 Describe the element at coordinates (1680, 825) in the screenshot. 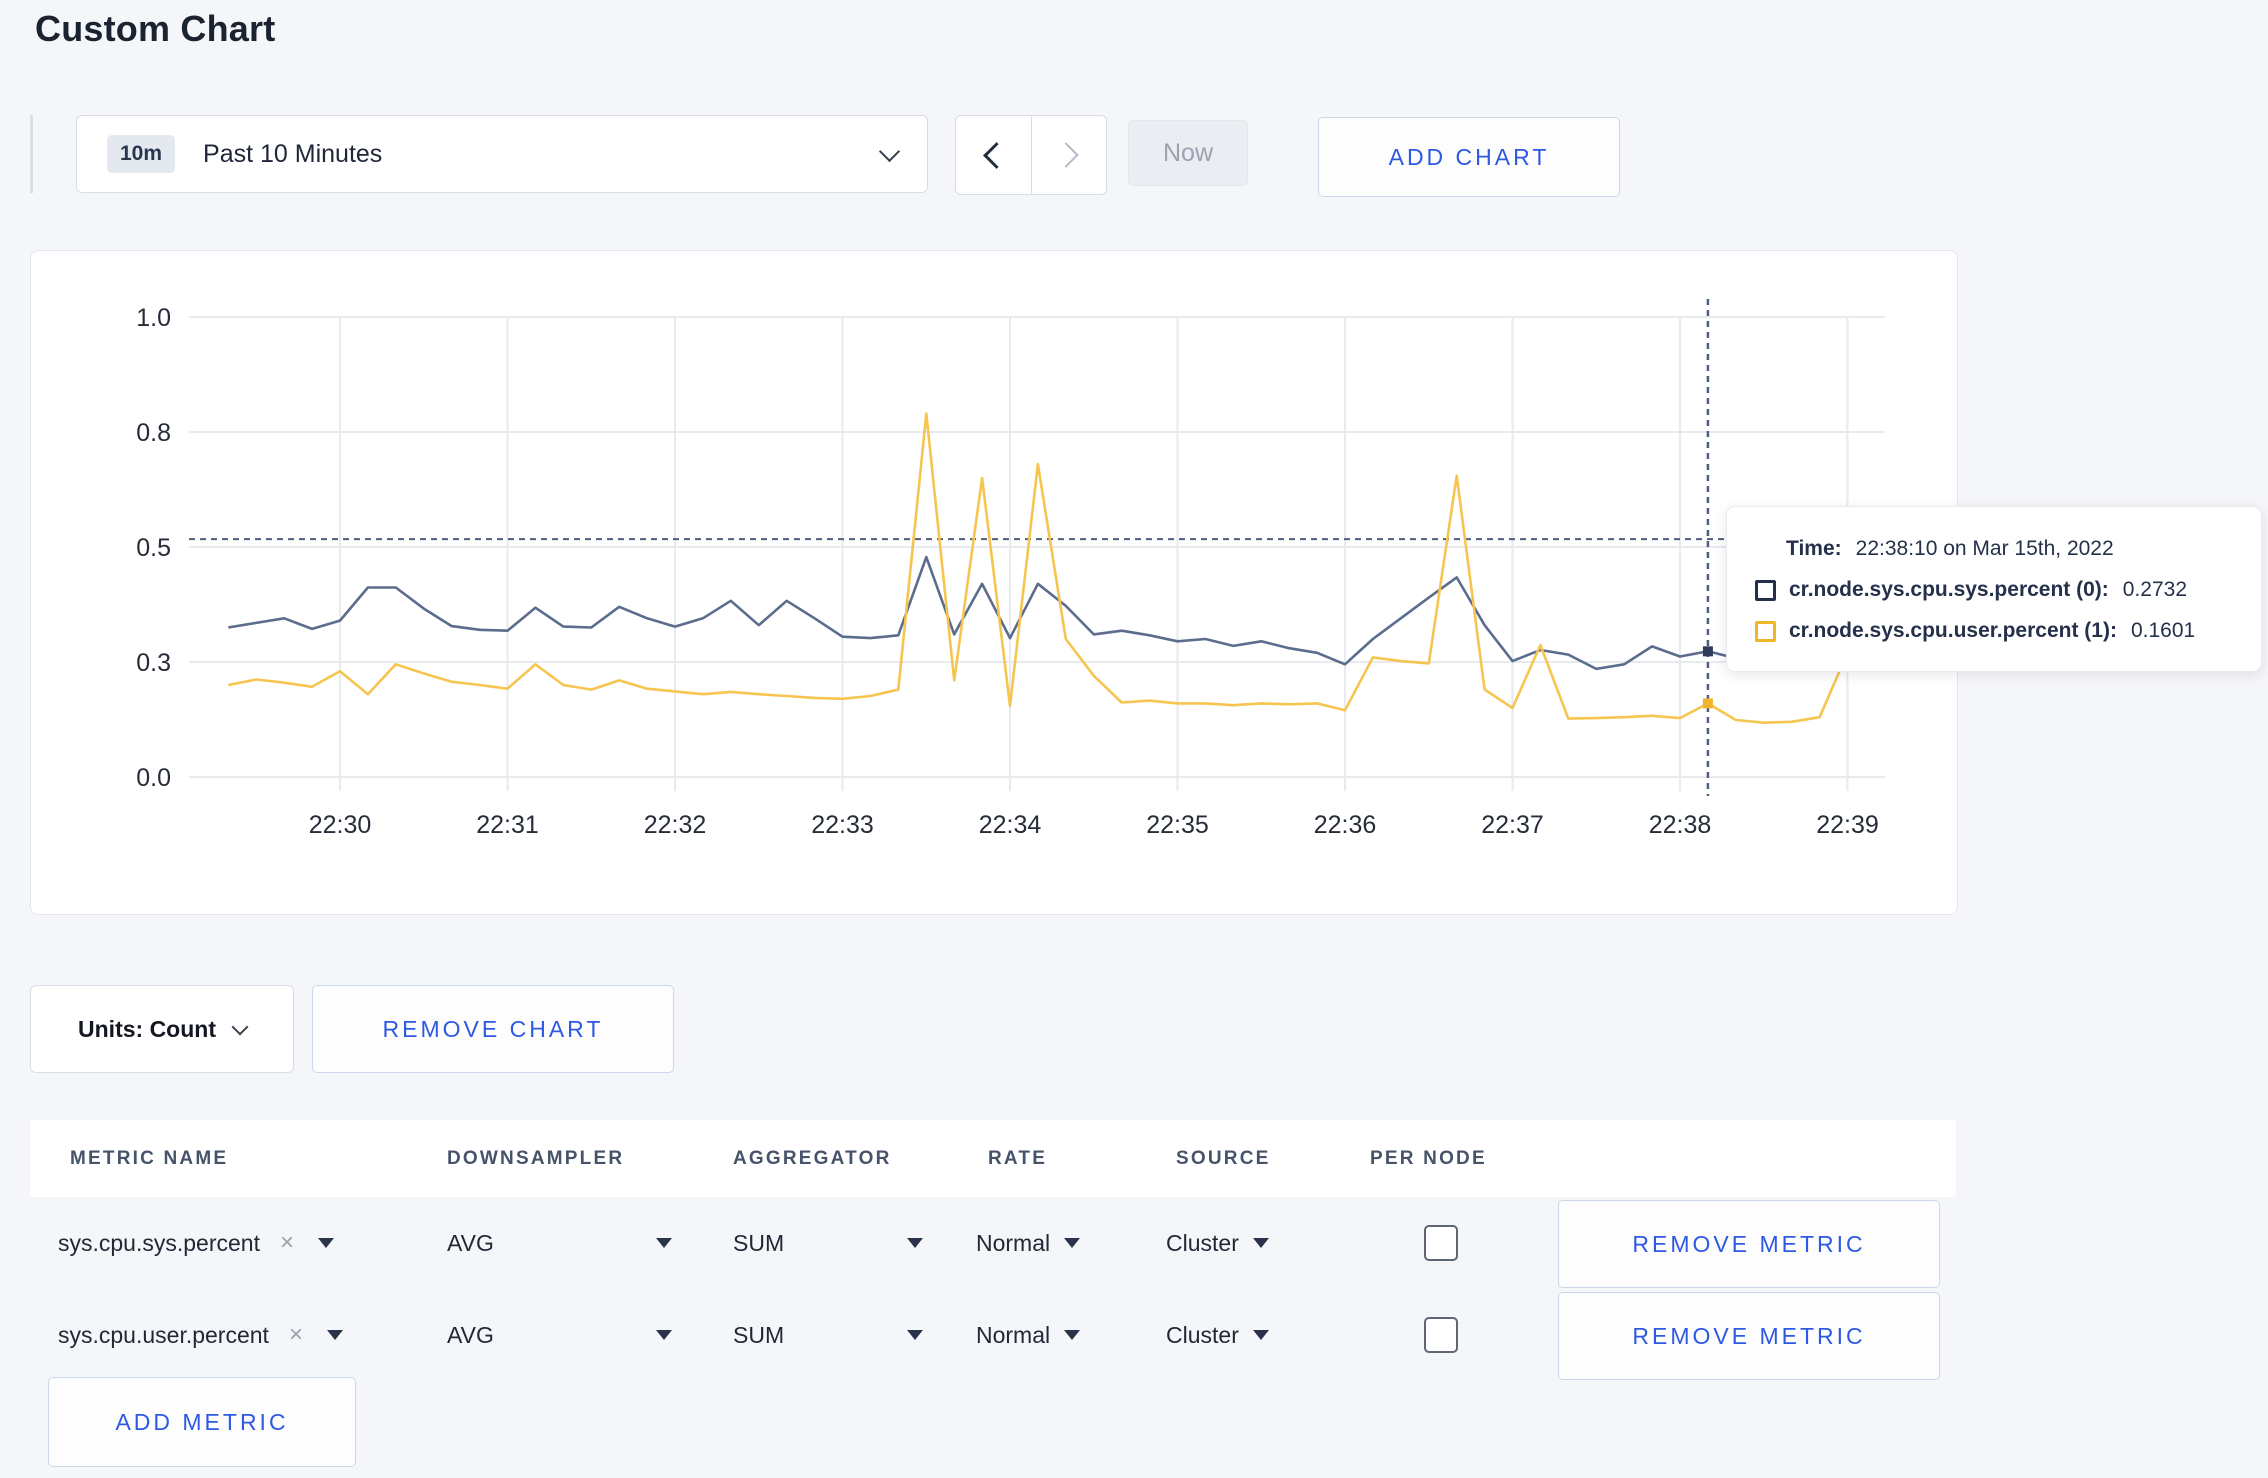

I see `x-axis-tick-label: 22:38` at that location.